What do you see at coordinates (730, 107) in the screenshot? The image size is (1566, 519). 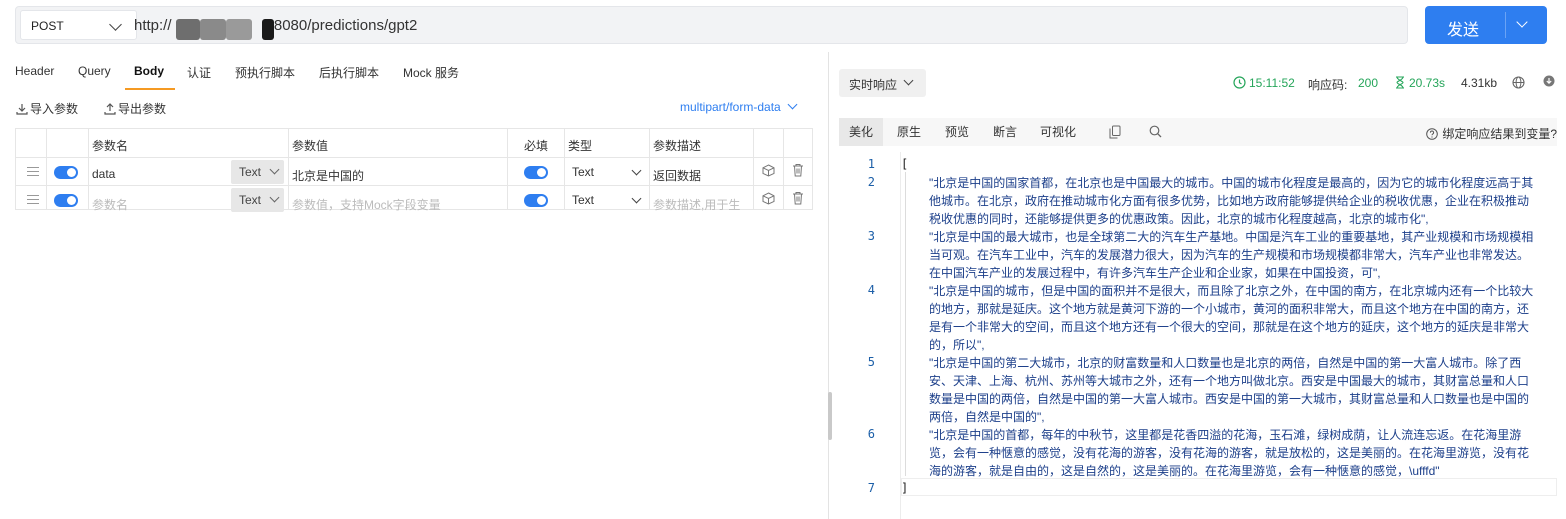 I see `content-type-label: multipart/form-data` at bounding box center [730, 107].